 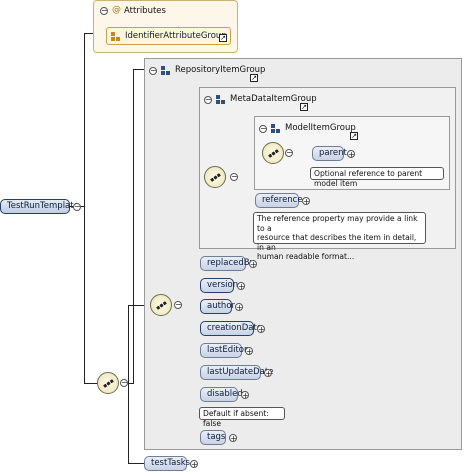 I want to click on element-author: author, so click(x=217, y=306).